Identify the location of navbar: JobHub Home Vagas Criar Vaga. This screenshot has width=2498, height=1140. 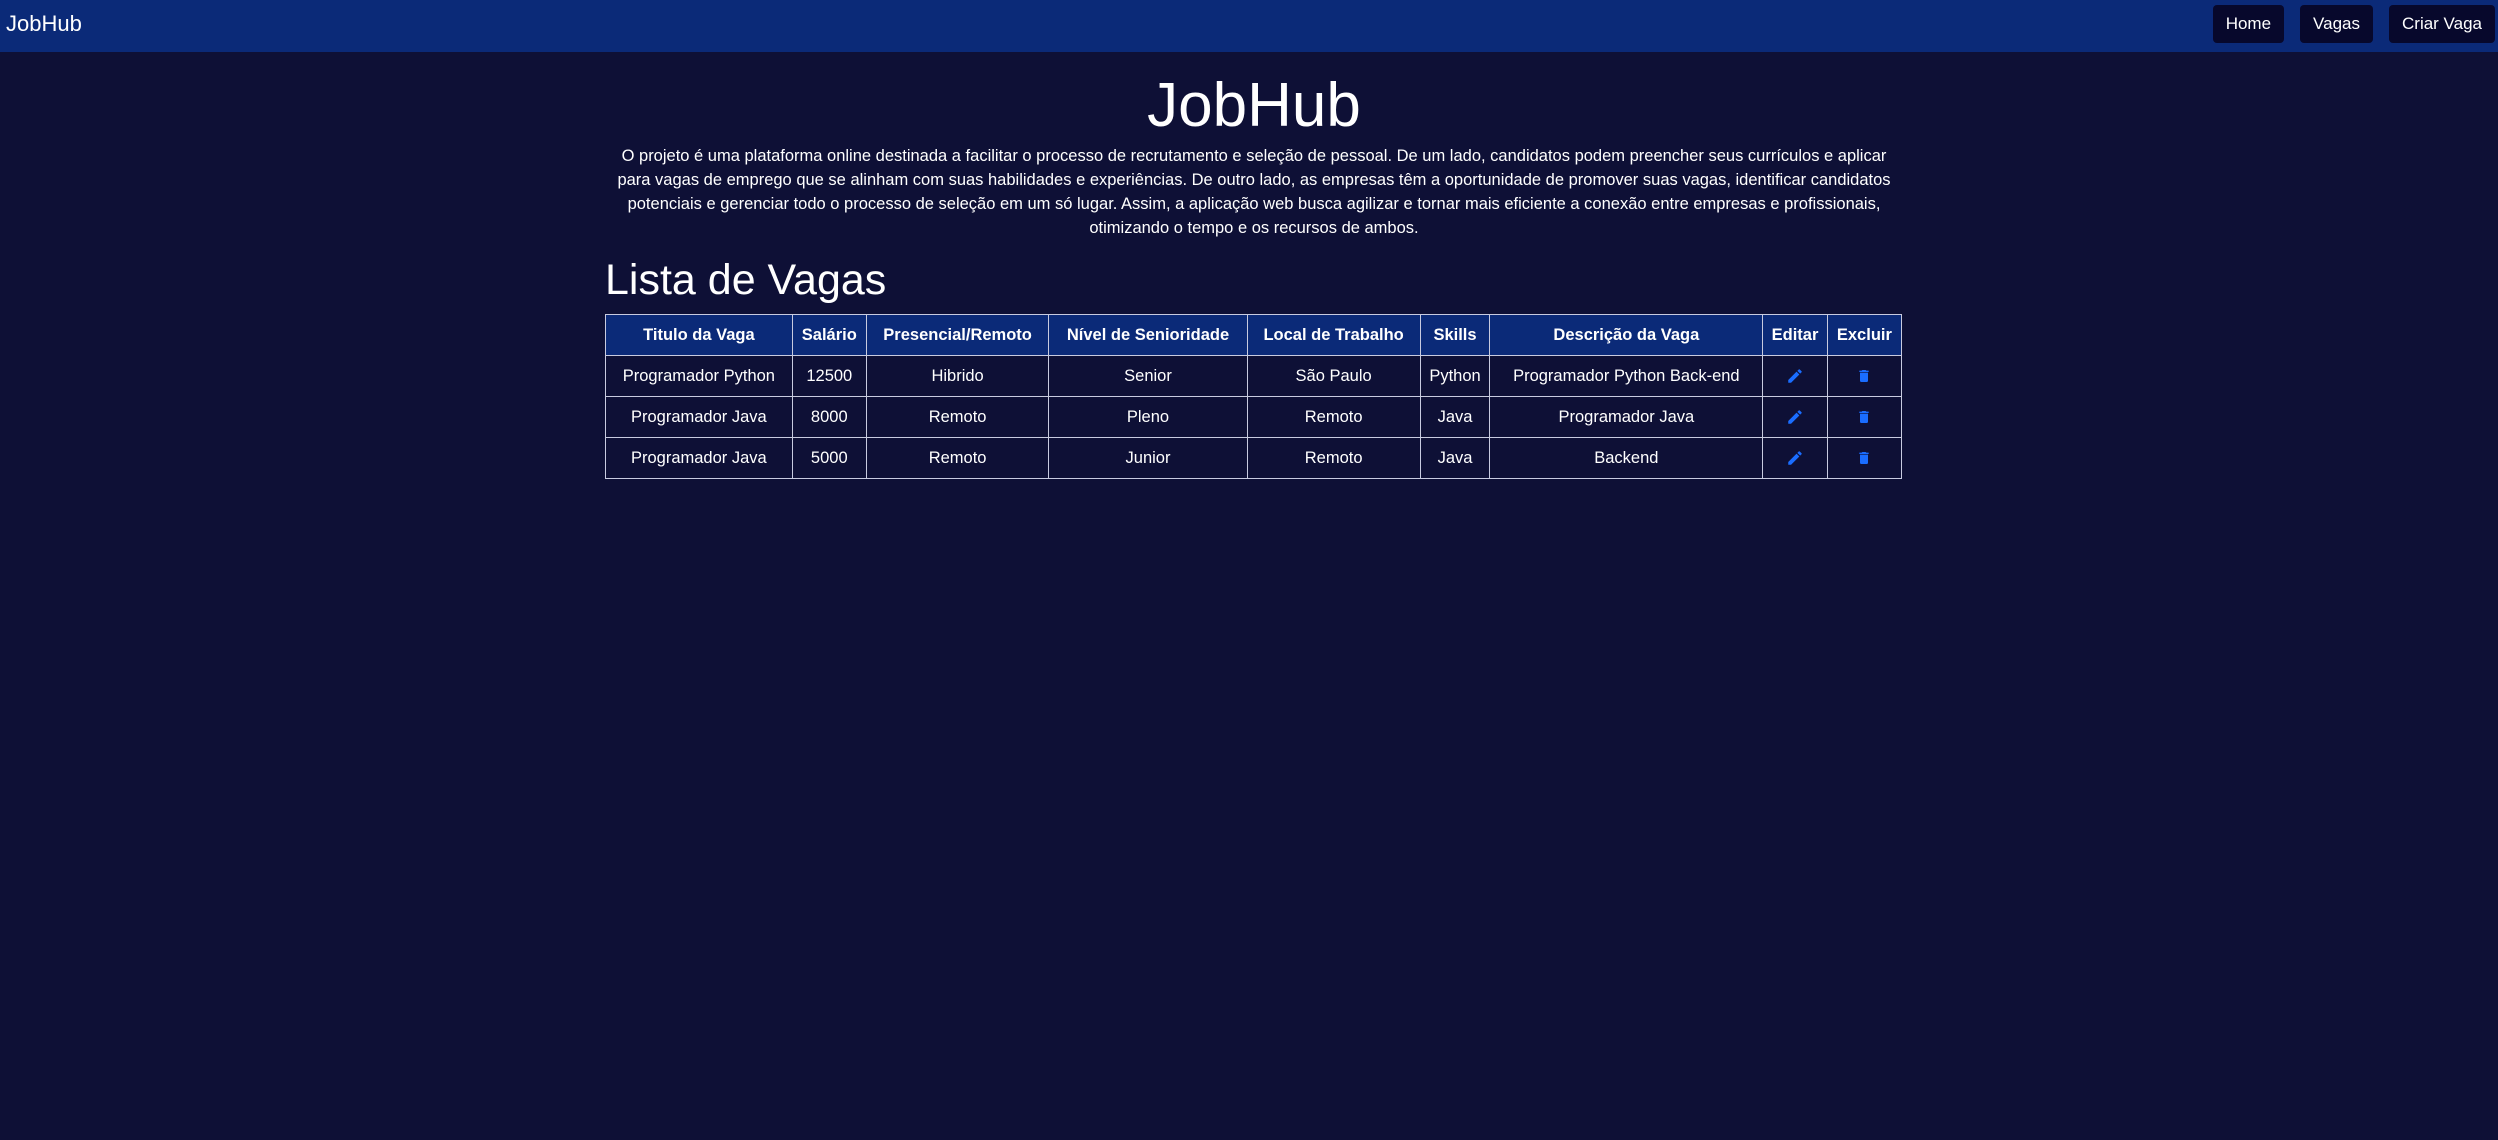
(1249, 26).